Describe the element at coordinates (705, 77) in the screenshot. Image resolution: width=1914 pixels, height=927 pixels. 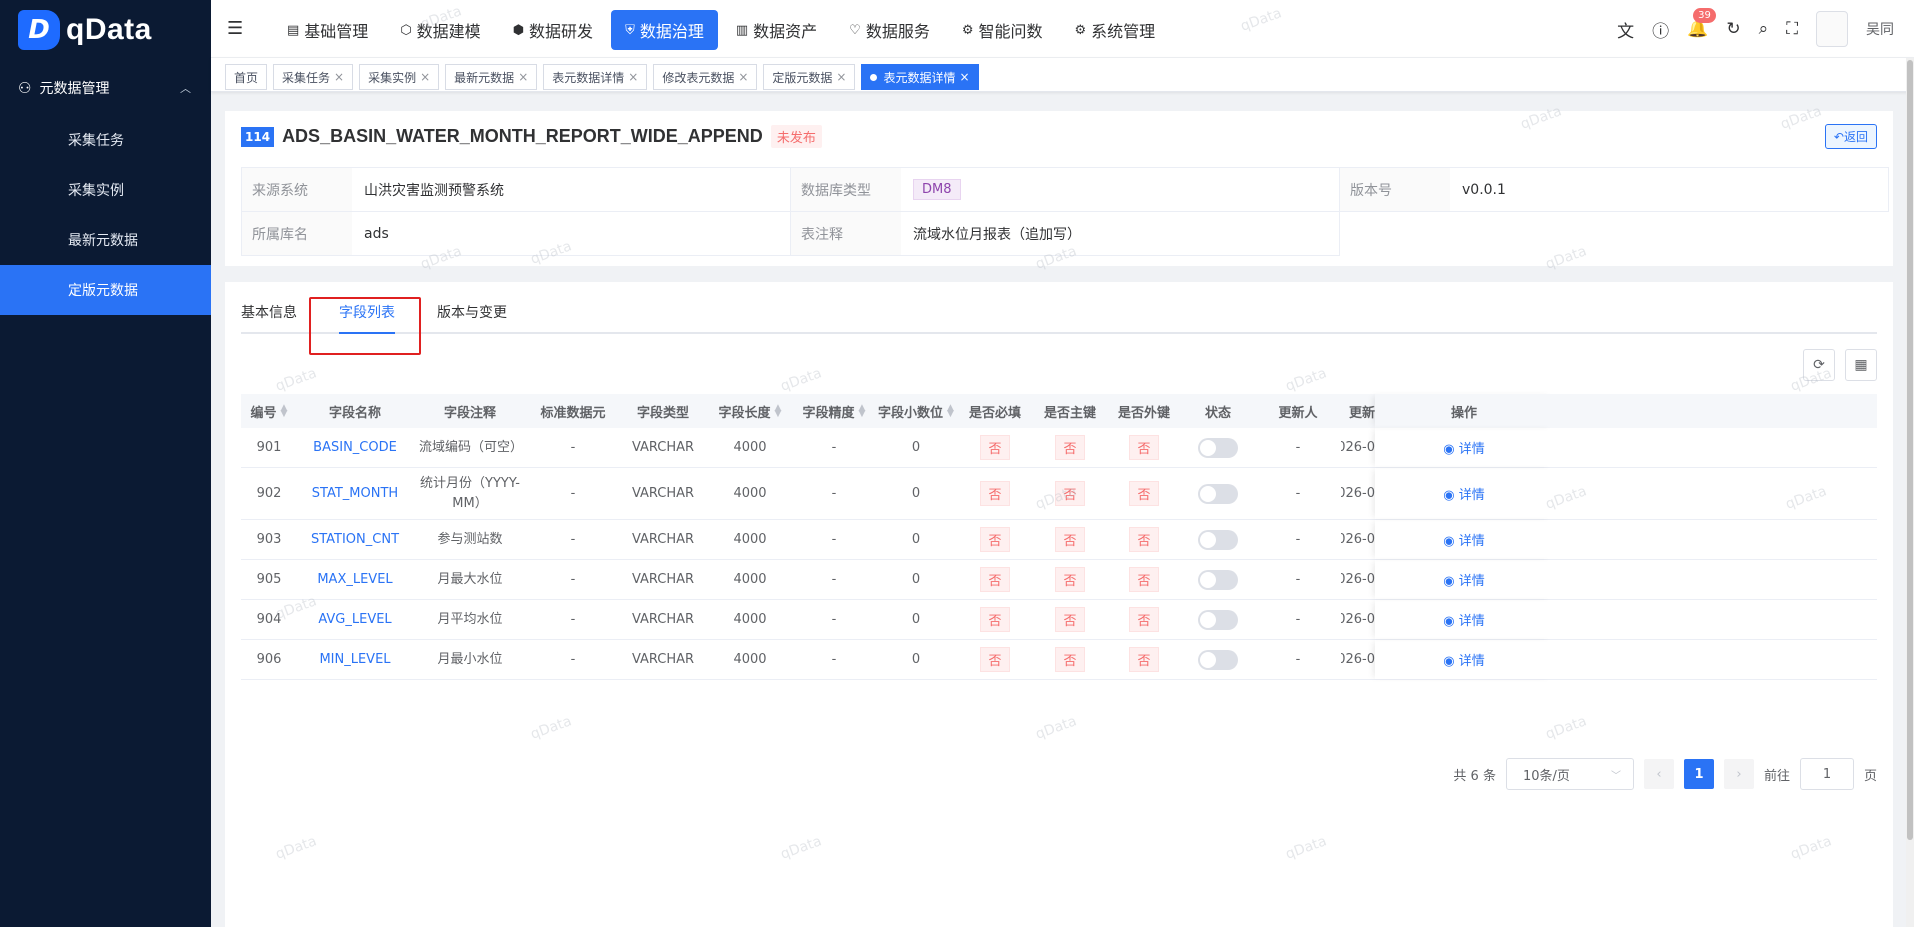
I see `tab-tag-6: 修改表元数据 ×` at that location.